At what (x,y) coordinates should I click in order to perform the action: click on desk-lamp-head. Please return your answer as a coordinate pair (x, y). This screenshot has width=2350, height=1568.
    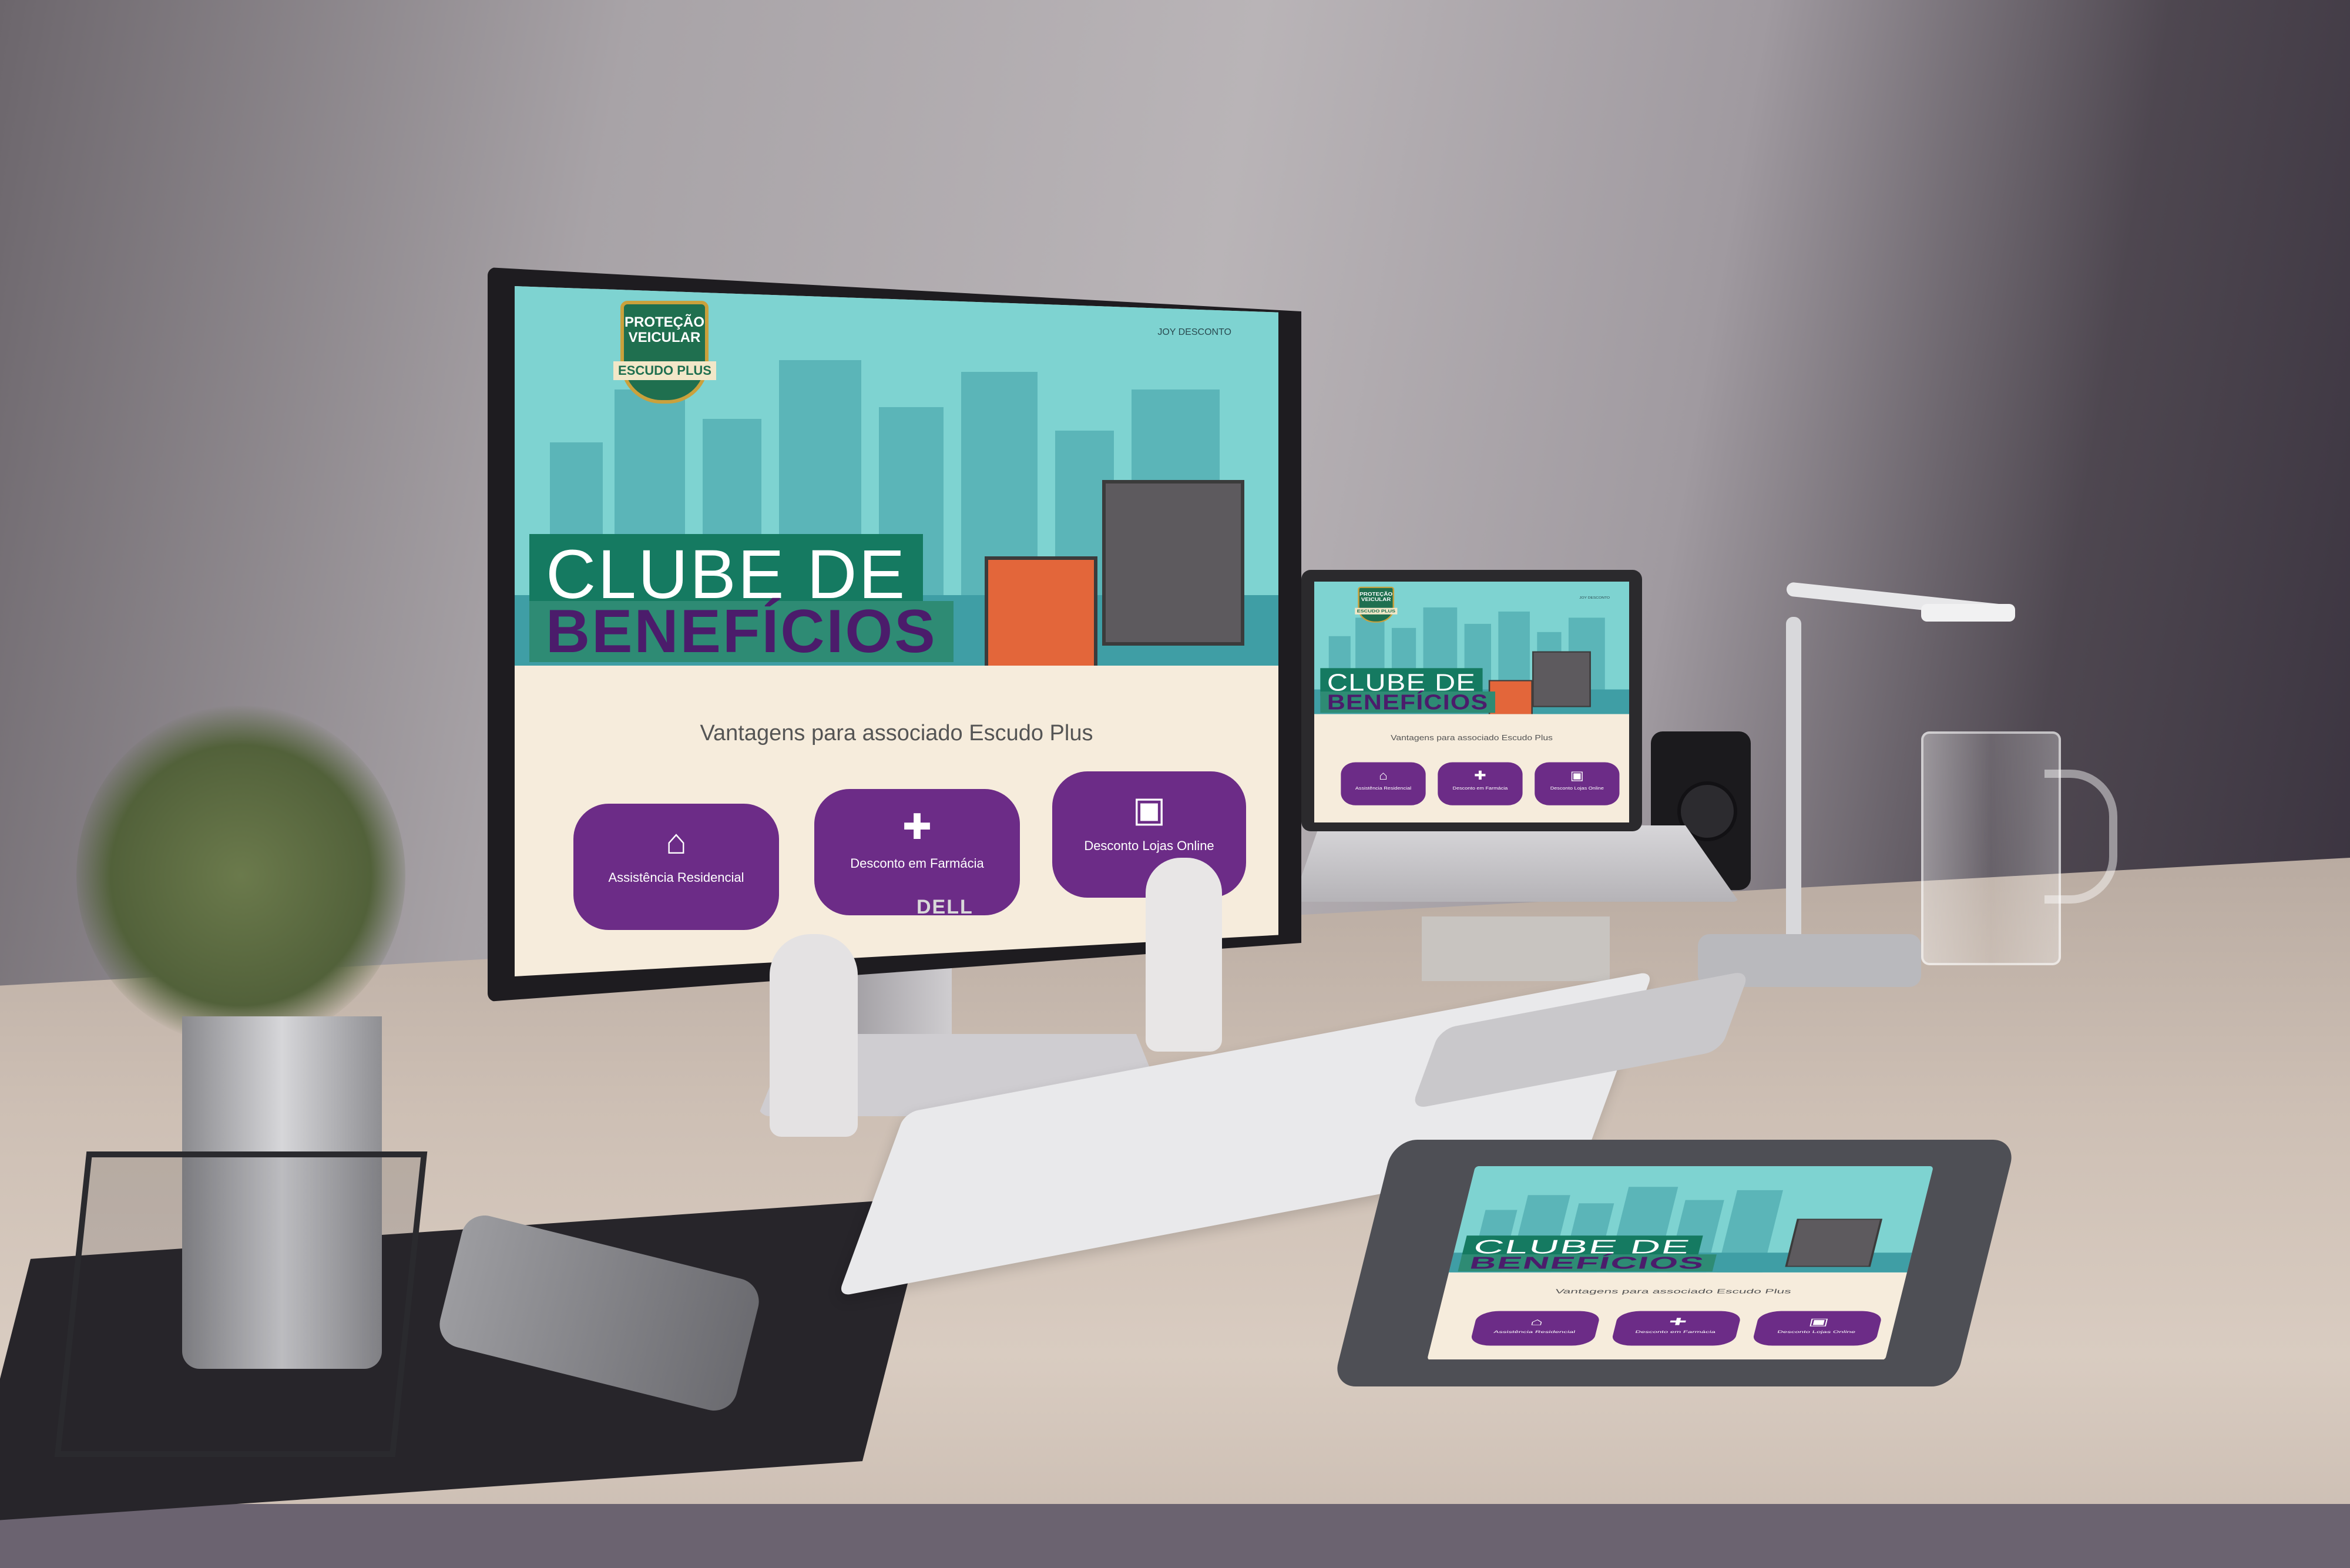
    Looking at the image, I should click on (1968, 613).